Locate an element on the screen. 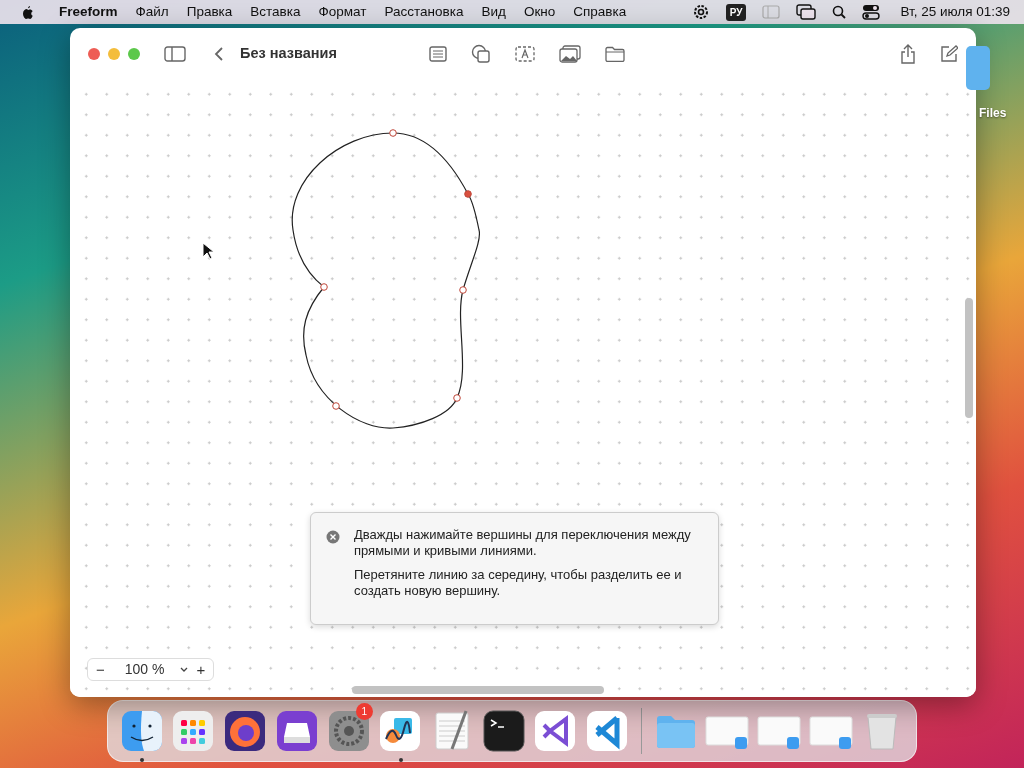 The image size is (1024, 768). mouse-pointer-icon is located at coordinates (208, 251).